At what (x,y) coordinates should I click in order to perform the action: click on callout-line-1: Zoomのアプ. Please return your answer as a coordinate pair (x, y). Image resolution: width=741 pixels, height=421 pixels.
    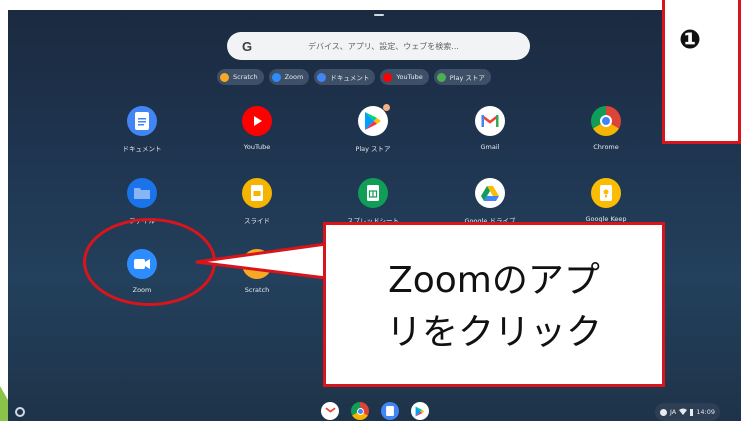
    Looking at the image, I should click on (494, 280).